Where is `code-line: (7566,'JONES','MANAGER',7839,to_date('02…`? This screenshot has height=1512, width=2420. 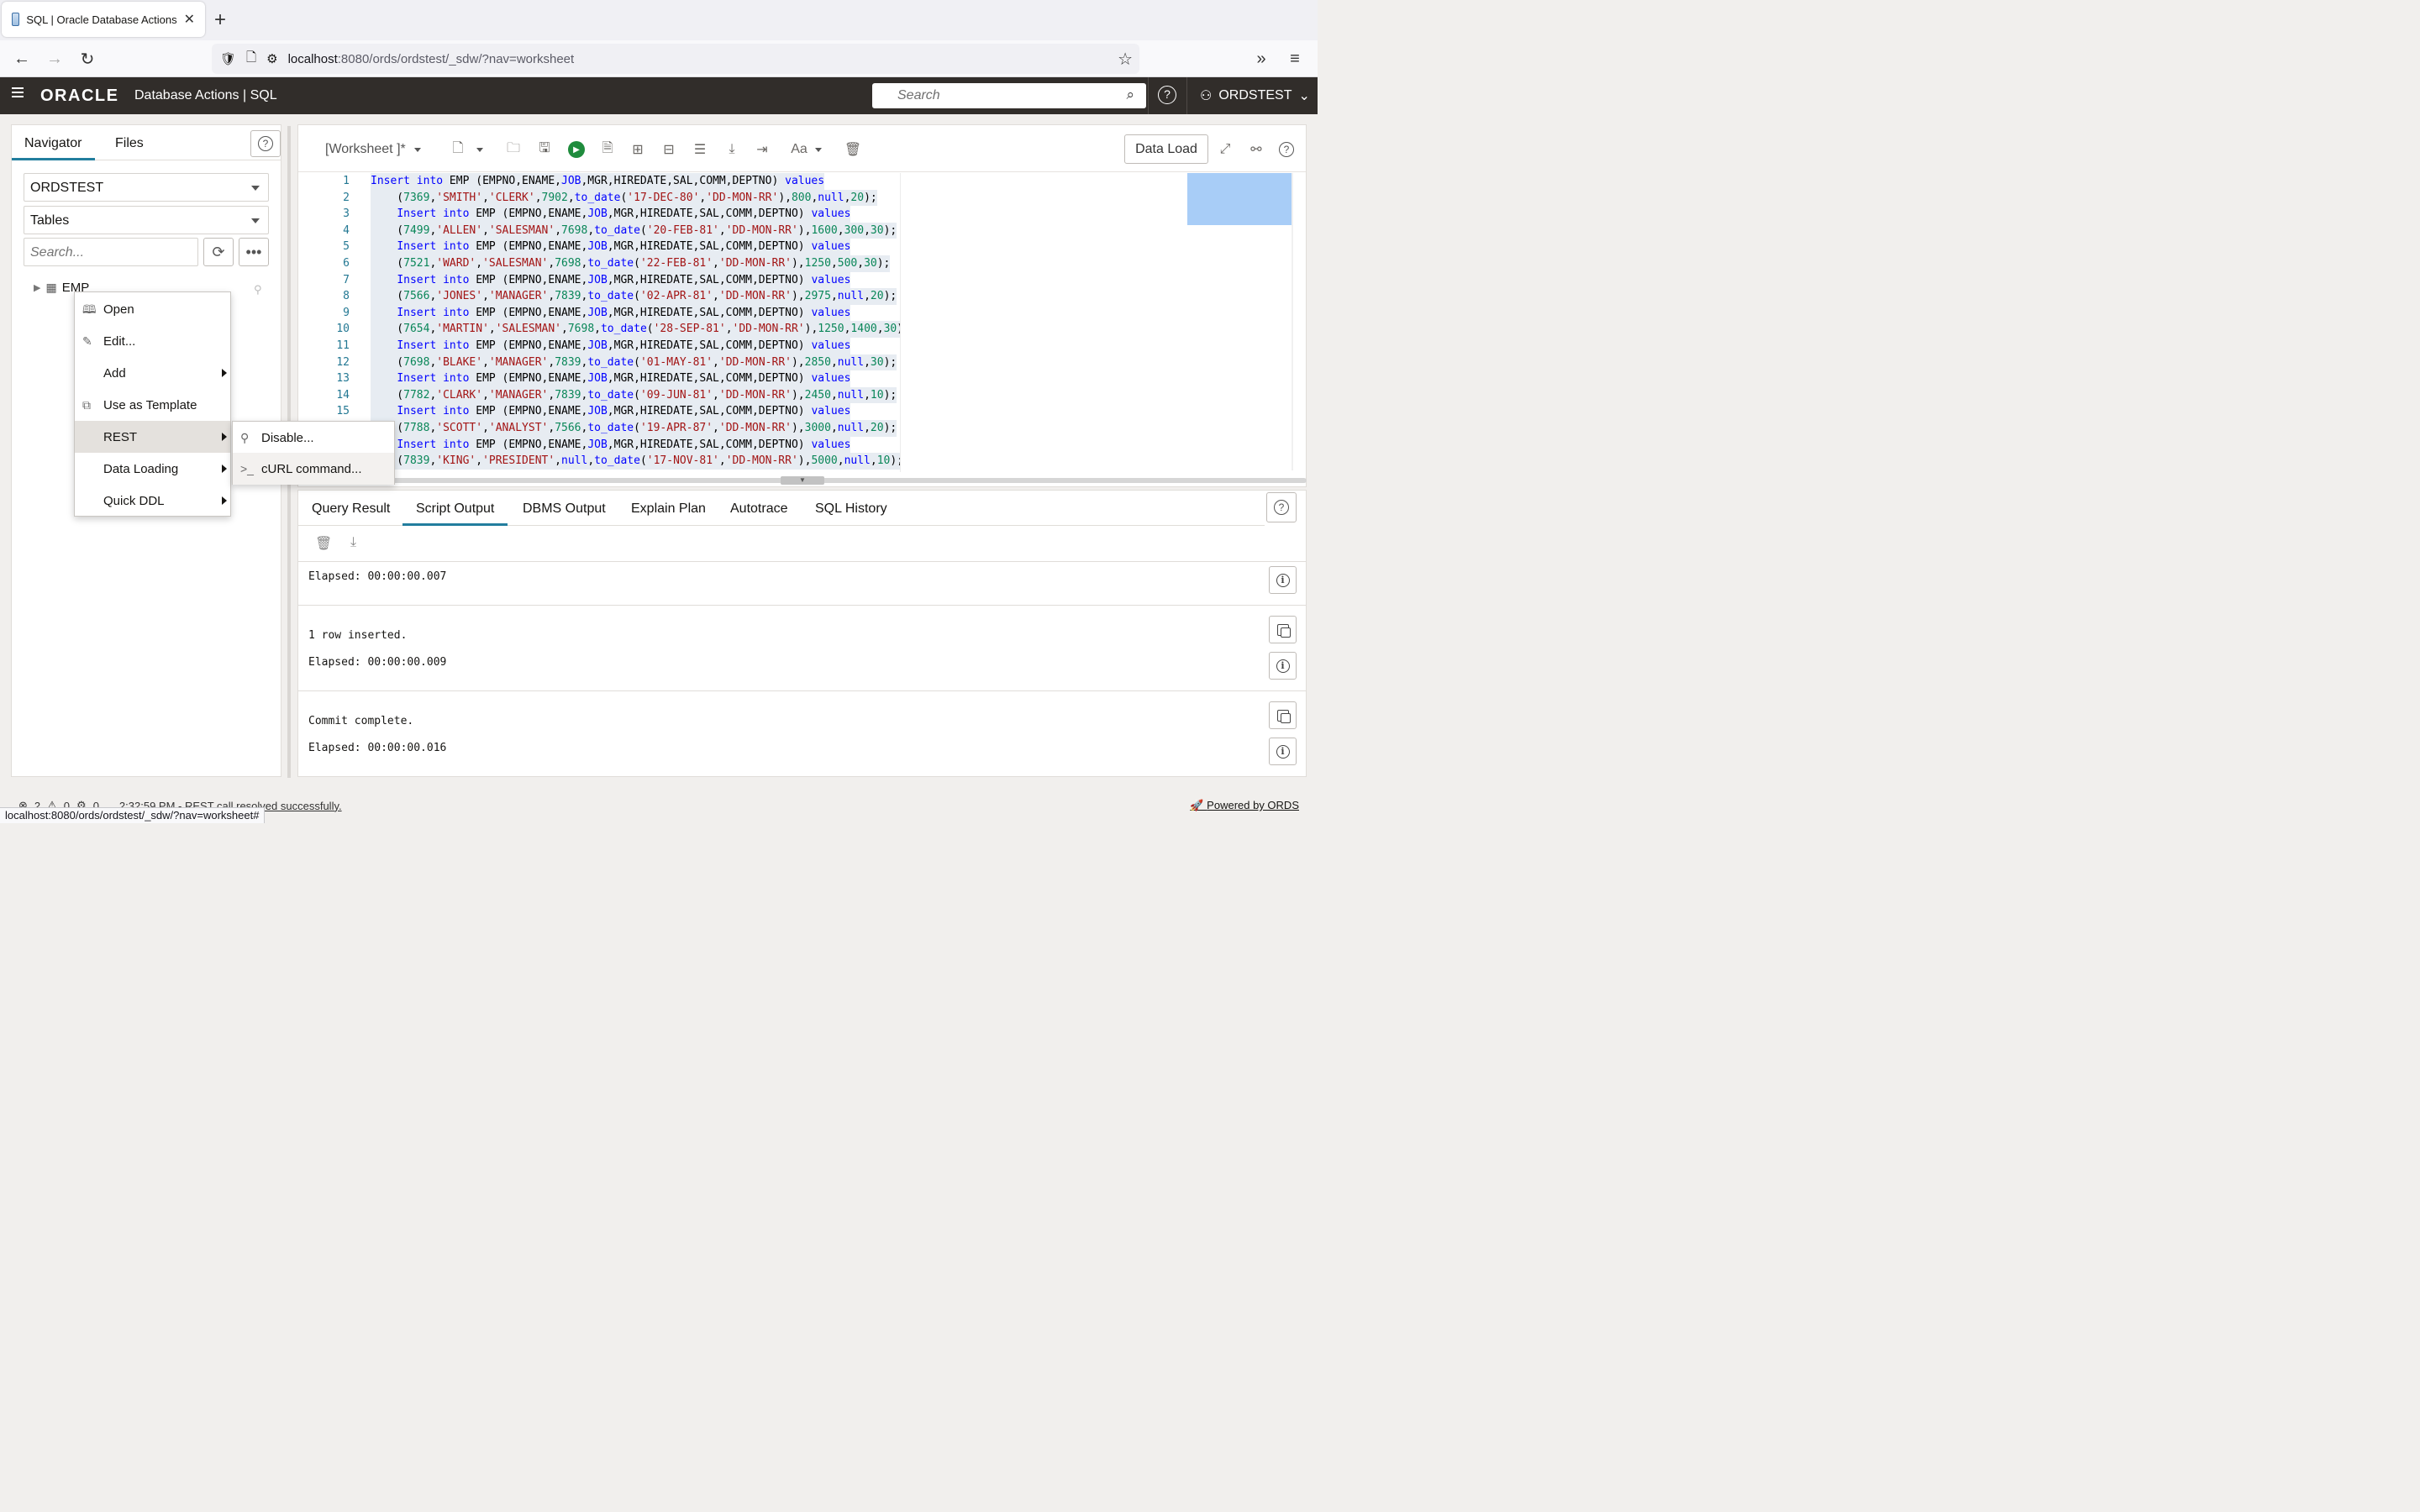
code-line: (7566,'JONES','MANAGER',7839,to_date('02… is located at coordinates (634, 296).